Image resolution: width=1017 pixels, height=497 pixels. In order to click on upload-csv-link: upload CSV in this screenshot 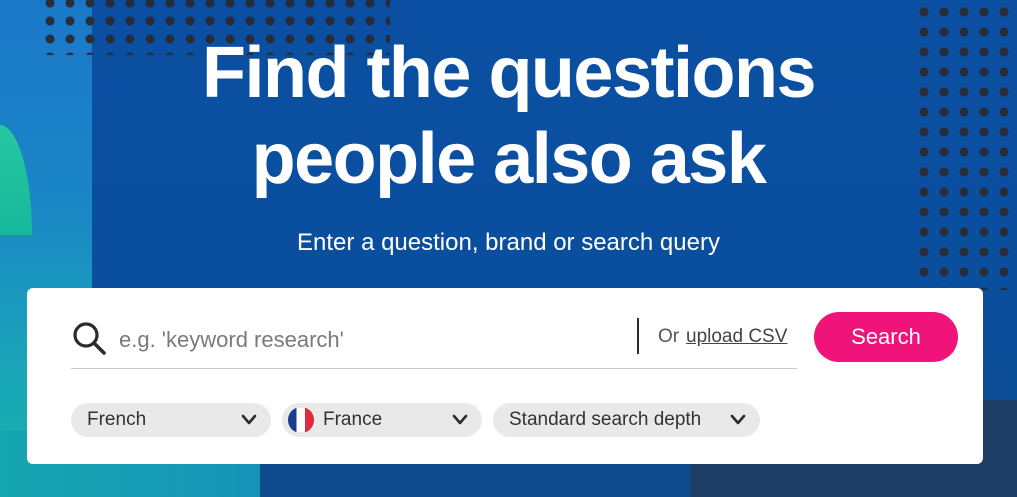, I will do `click(736, 337)`.